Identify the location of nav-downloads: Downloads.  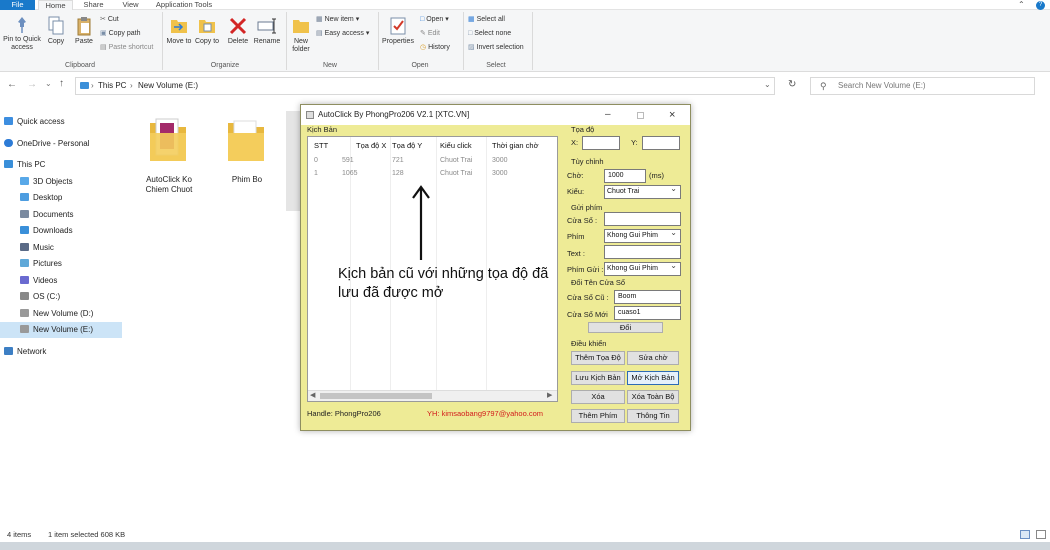
(46, 231).